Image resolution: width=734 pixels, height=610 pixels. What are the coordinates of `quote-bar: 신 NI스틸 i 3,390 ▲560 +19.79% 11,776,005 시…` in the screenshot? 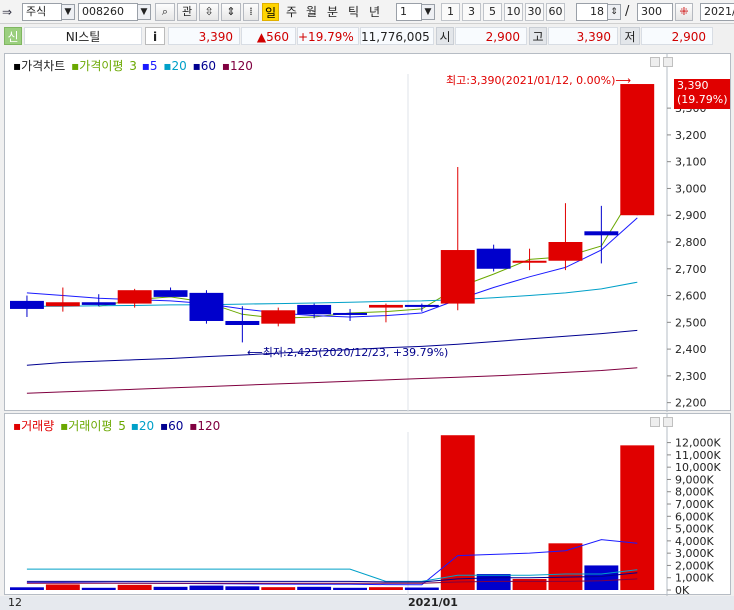 It's located at (367, 36).